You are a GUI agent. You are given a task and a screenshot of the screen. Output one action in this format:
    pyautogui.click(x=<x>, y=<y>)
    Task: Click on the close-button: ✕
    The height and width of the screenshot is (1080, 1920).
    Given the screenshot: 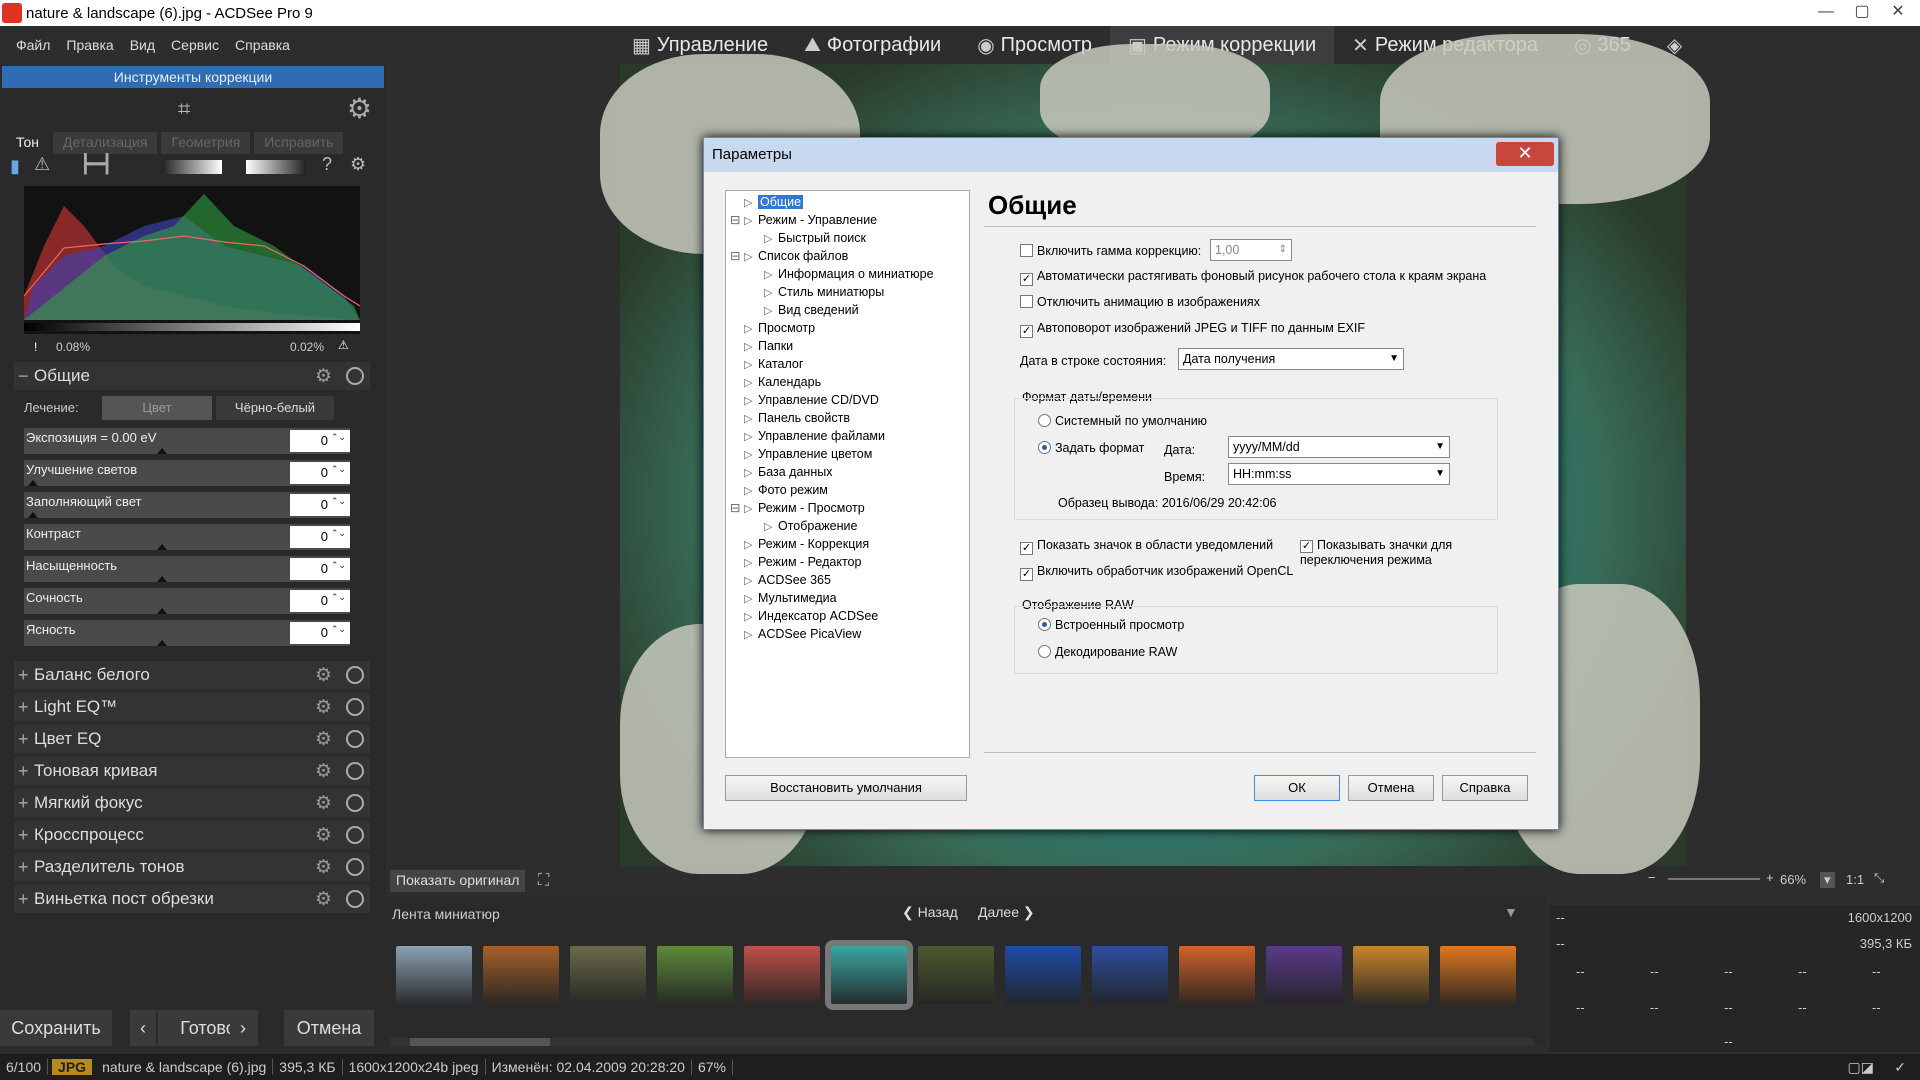 What is the action you would take?
    pyautogui.click(x=1898, y=12)
    